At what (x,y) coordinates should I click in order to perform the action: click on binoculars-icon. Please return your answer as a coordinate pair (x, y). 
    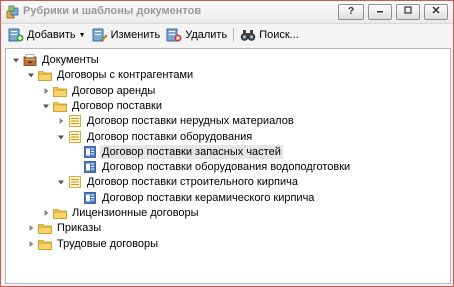
    Looking at the image, I should click on (248, 35).